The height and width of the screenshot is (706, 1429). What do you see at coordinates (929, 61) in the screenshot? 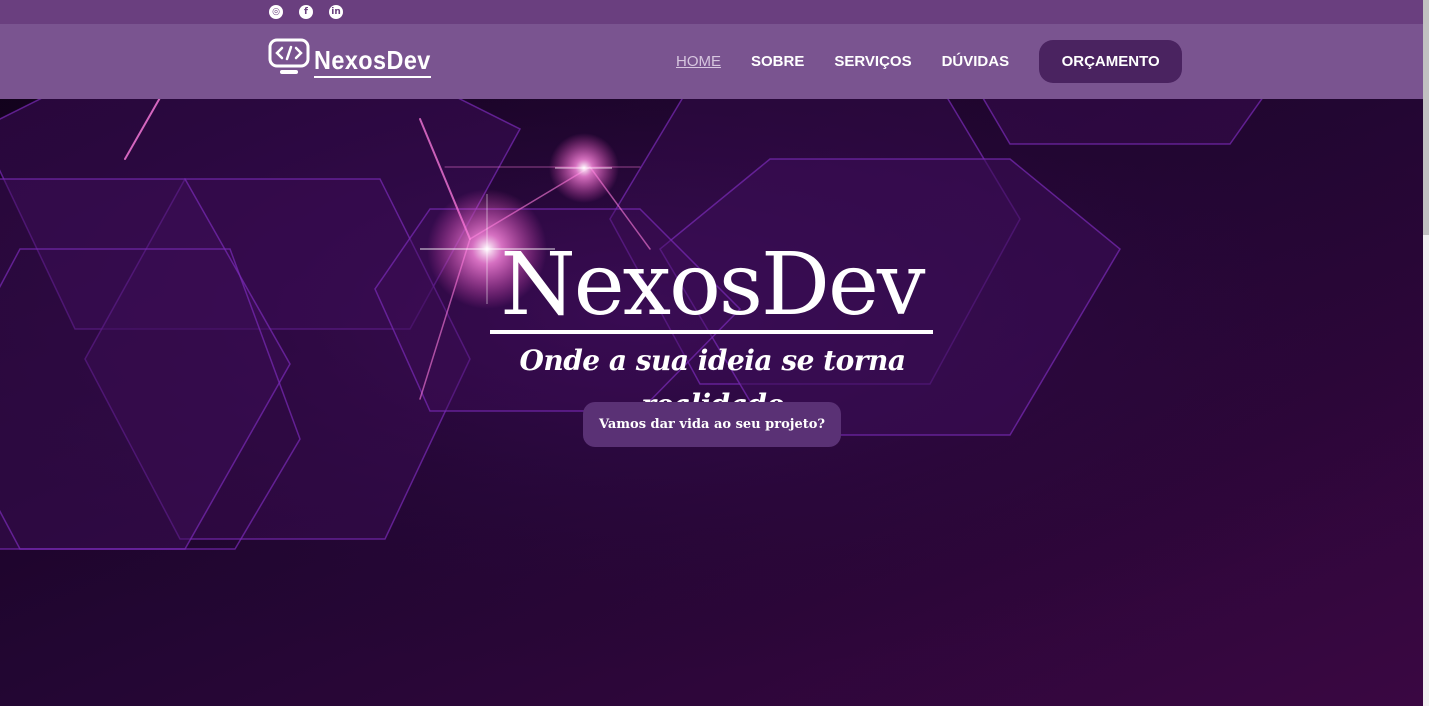
I see `nav-menu: HOME SOBRE SERVIÇOS DÚVIDAS ORÇAMENTO` at bounding box center [929, 61].